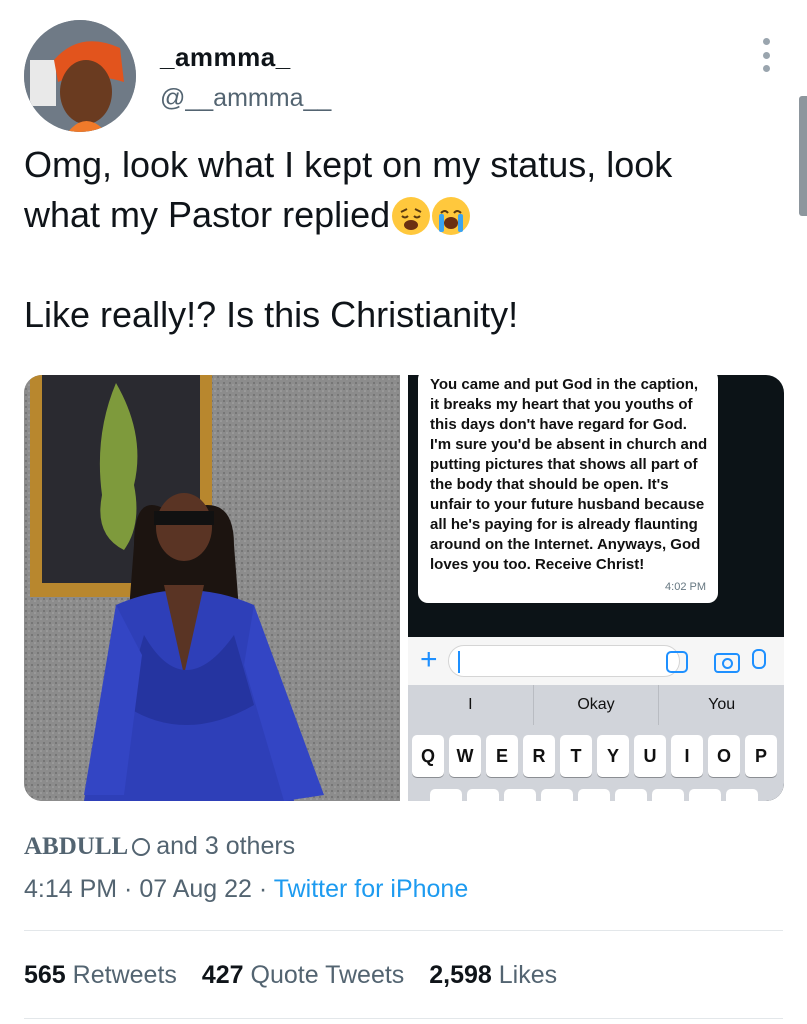 Image resolution: width=807 pixels, height=1024 pixels. I want to click on key: U, so click(650, 756).